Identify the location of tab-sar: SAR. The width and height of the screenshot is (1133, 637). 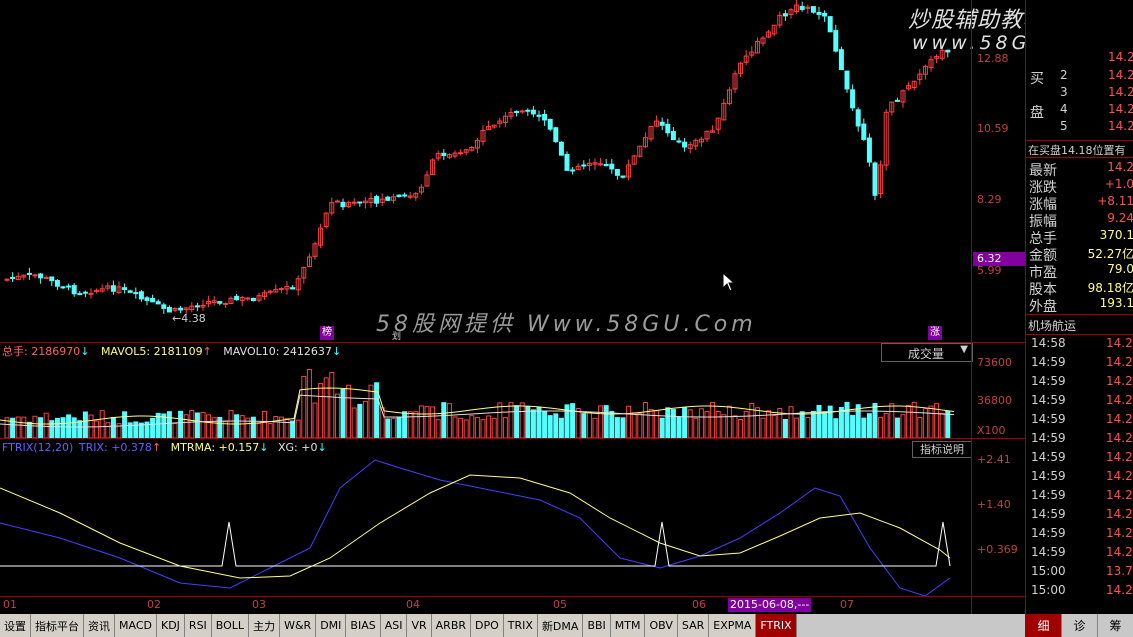
(693, 625).